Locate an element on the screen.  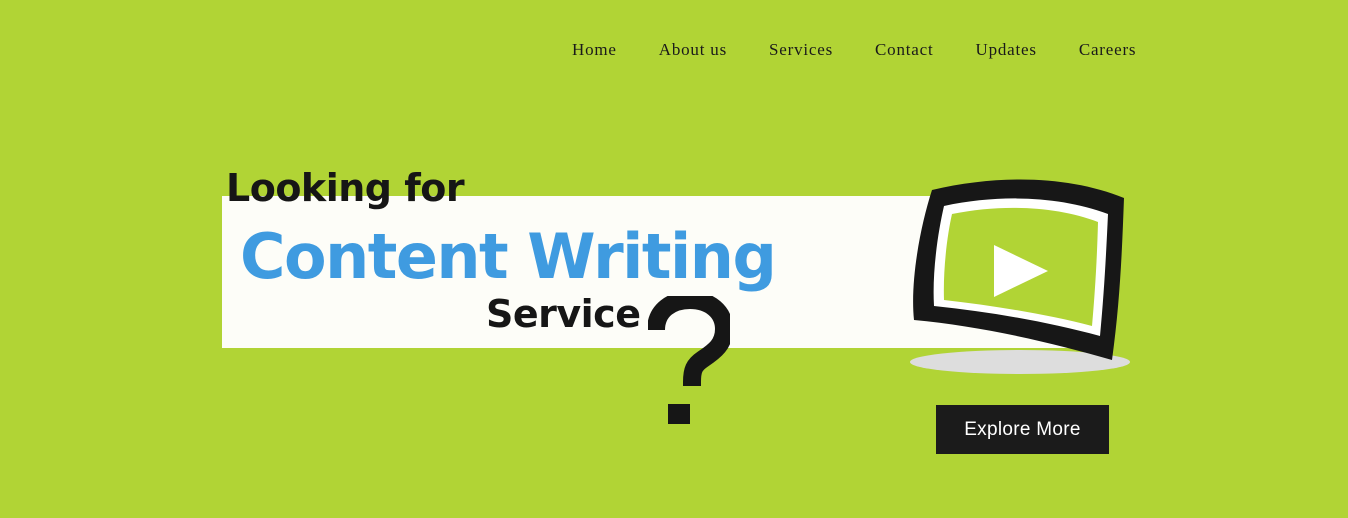
hero-heading-sub: Service is located at coordinates (563, 314).